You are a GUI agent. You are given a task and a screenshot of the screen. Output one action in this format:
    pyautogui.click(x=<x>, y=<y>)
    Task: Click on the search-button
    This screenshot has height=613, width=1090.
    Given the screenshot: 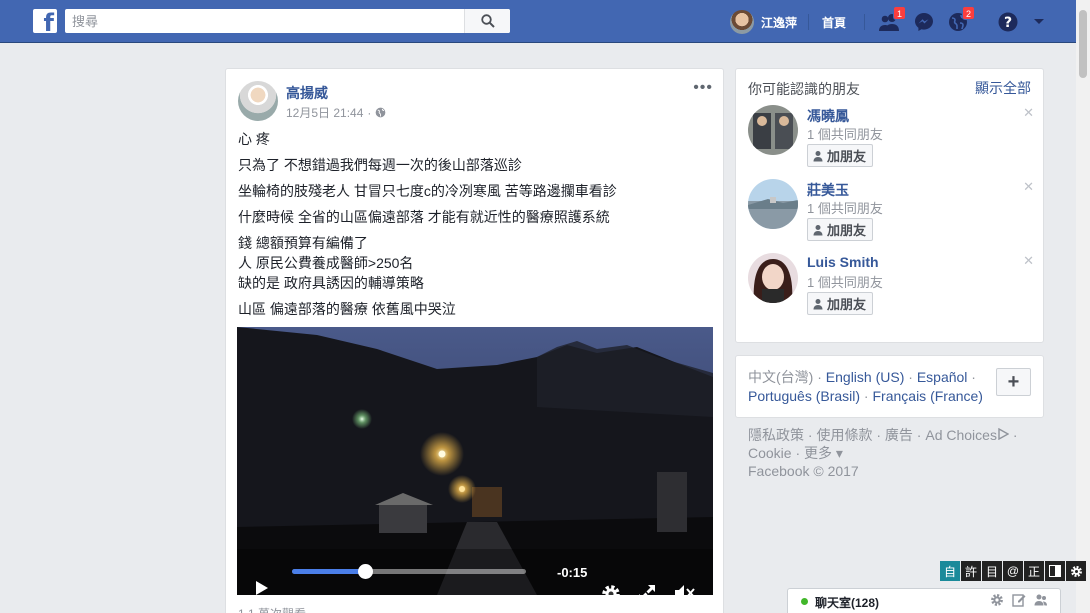 What is the action you would take?
    pyautogui.click(x=487, y=21)
    